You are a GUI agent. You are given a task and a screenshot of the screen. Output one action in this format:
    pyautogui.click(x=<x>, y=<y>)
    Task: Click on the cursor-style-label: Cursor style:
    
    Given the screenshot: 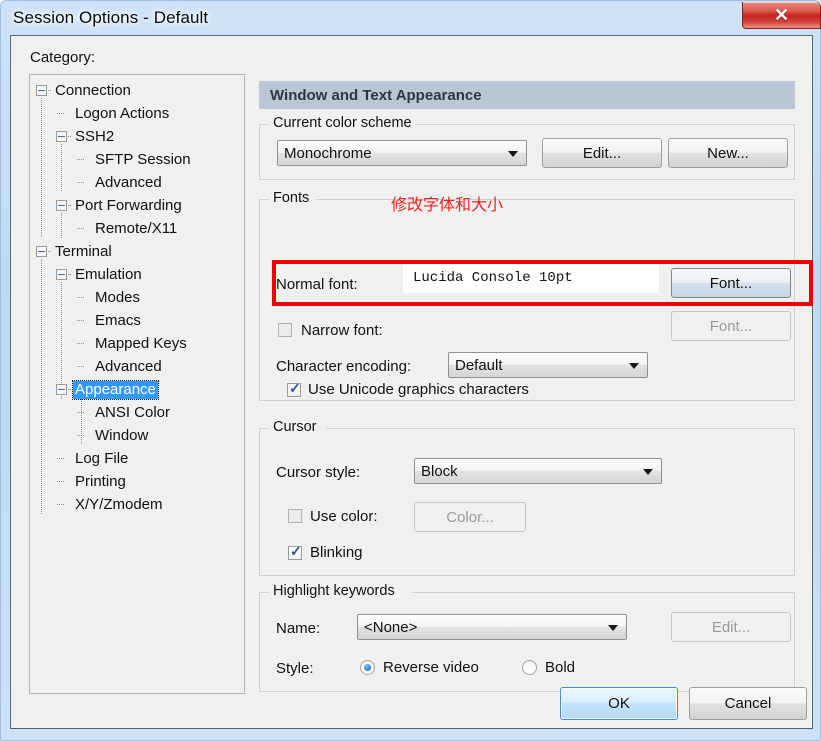 What is the action you would take?
    pyautogui.click(x=318, y=472)
    